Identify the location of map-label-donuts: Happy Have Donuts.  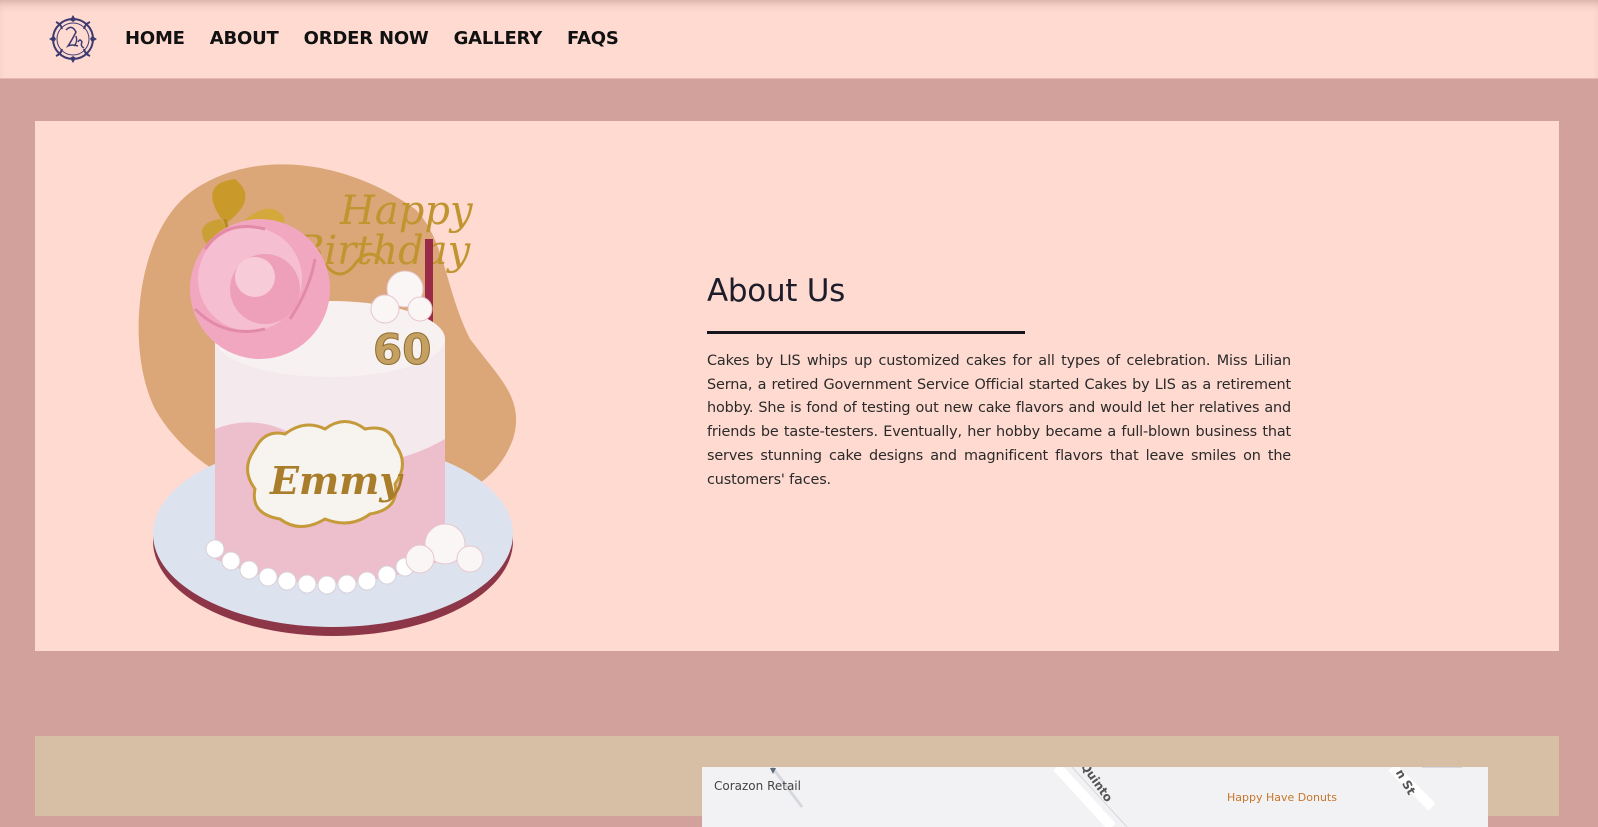
(1282, 797).